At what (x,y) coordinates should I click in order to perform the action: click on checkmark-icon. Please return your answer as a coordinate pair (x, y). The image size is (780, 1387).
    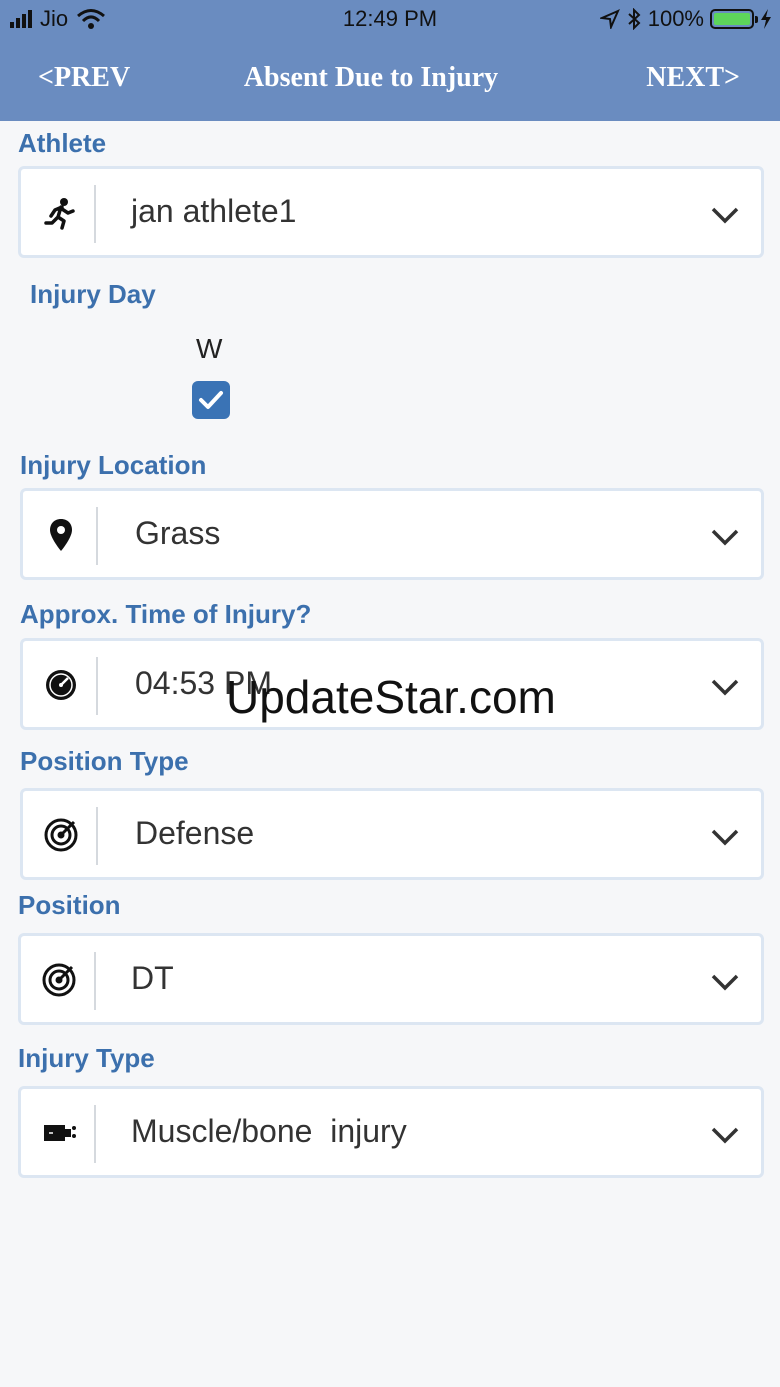
    Looking at the image, I should click on (211, 400).